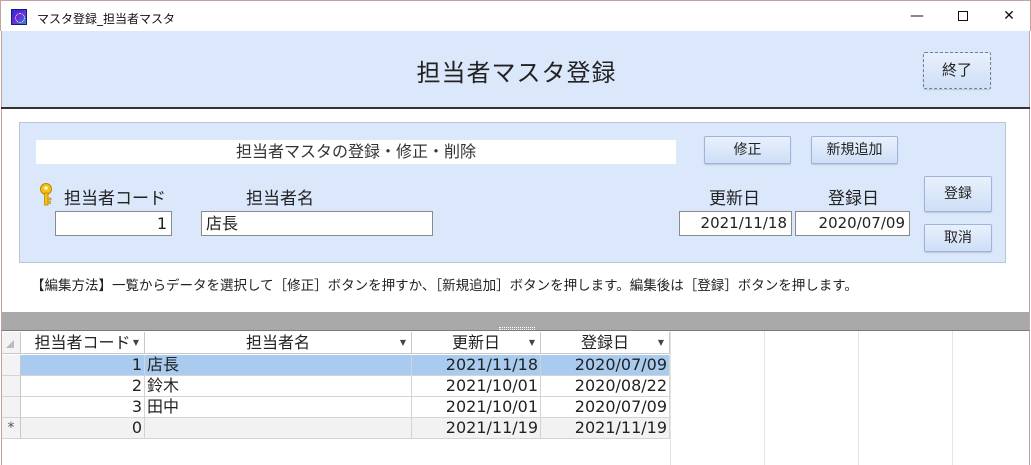 The image size is (1031, 465). Describe the element at coordinates (19, 17) in the screenshot. I see `app-icon` at that location.